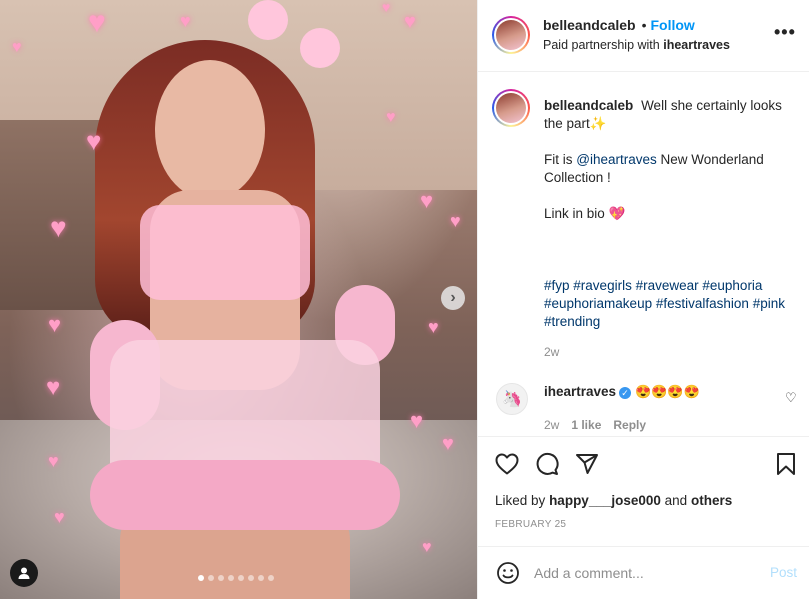 The image size is (809, 599). What do you see at coordinates (587, 464) in the screenshot?
I see `share-paper-plane-icon` at bounding box center [587, 464].